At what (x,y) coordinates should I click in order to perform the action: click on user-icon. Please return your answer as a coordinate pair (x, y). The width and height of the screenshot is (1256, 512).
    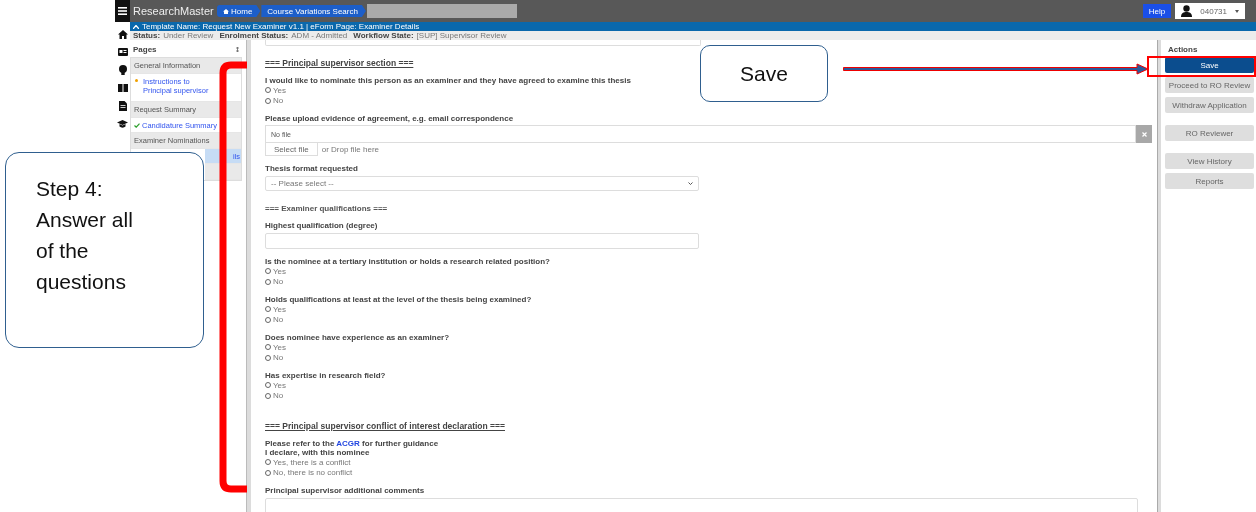
    Looking at the image, I should click on (1187, 11).